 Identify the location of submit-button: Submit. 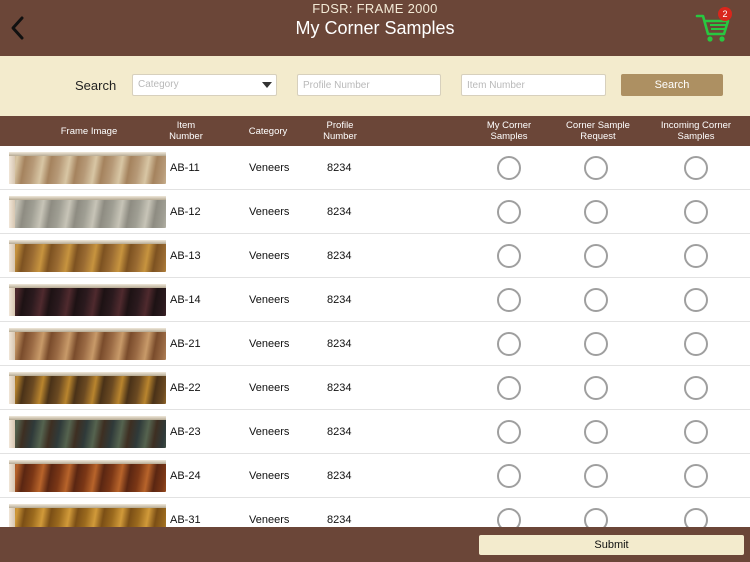
(611, 545).